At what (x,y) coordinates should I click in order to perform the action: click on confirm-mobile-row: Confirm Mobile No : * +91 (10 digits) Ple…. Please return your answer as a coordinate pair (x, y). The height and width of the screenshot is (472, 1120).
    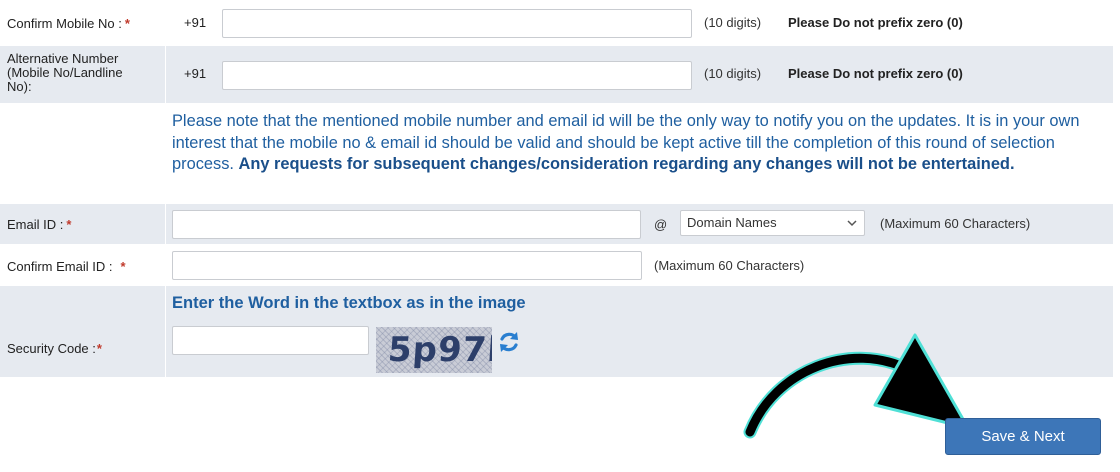
    Looking at the image, I should click on (556, 22).